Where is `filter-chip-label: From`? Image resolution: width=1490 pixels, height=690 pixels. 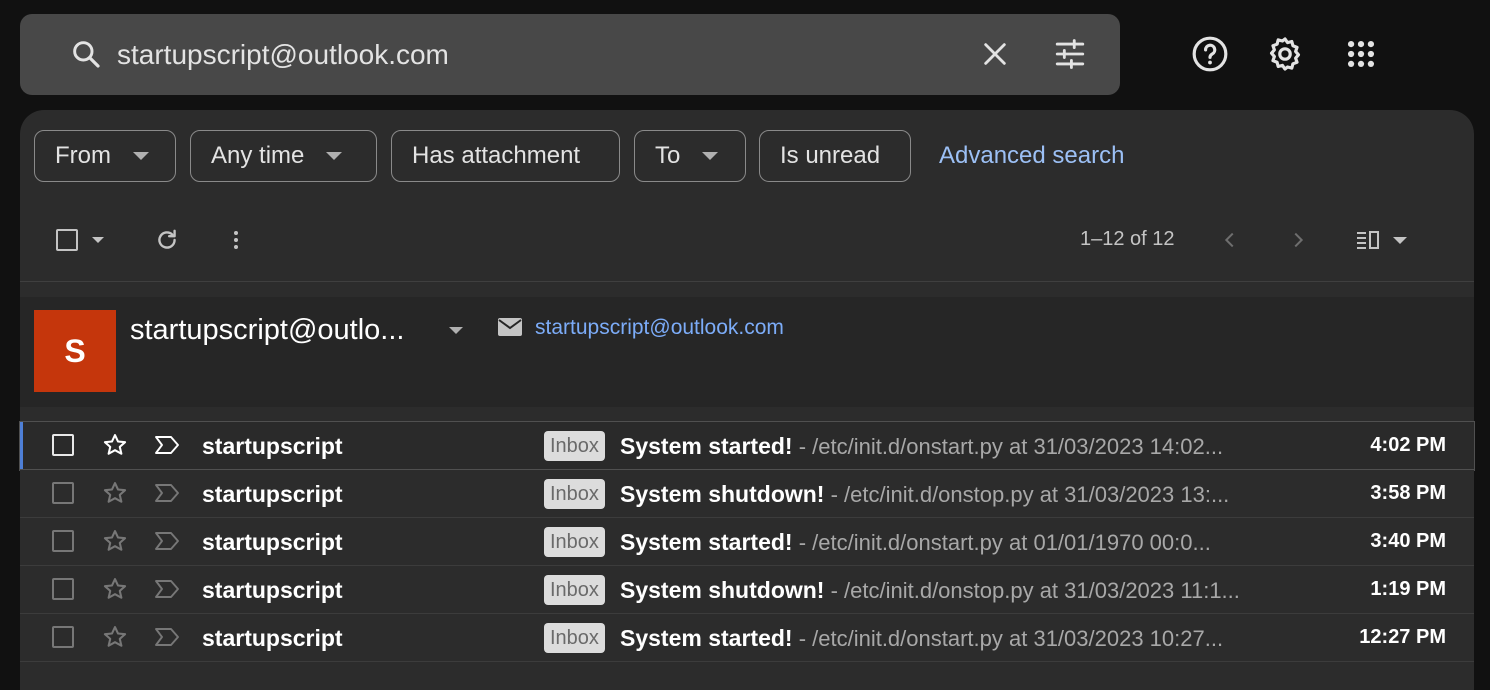
filter-chip-label: From is located at coordinates (83, 155).